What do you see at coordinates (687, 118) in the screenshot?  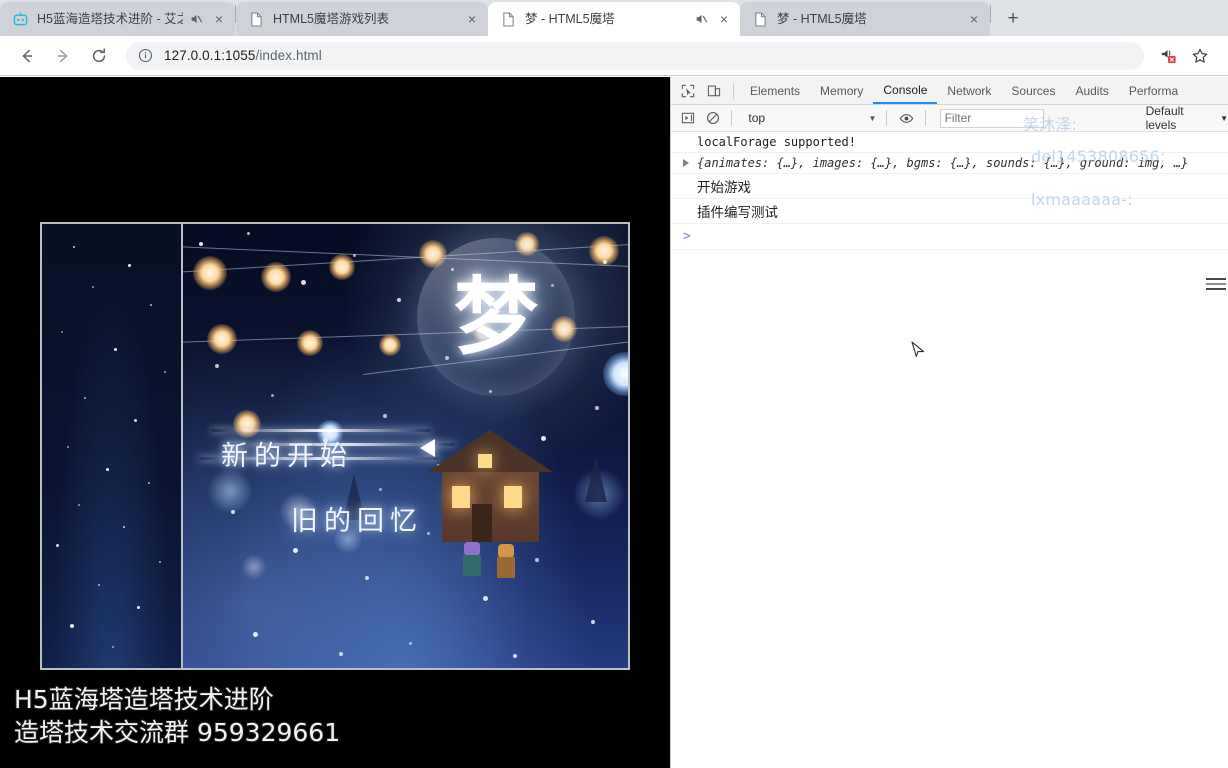 I see `execute-snippet-icon` at bounding box center [687, 118].